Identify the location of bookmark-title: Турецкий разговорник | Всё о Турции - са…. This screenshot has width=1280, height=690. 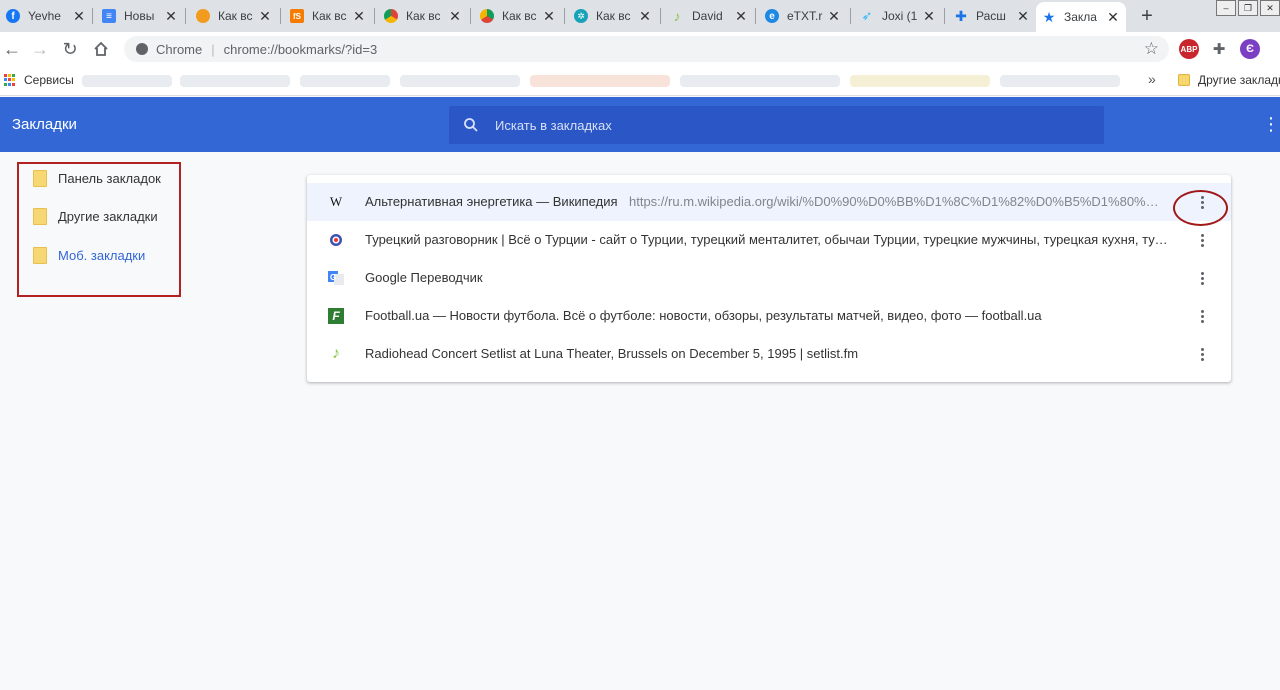
(767, 239).